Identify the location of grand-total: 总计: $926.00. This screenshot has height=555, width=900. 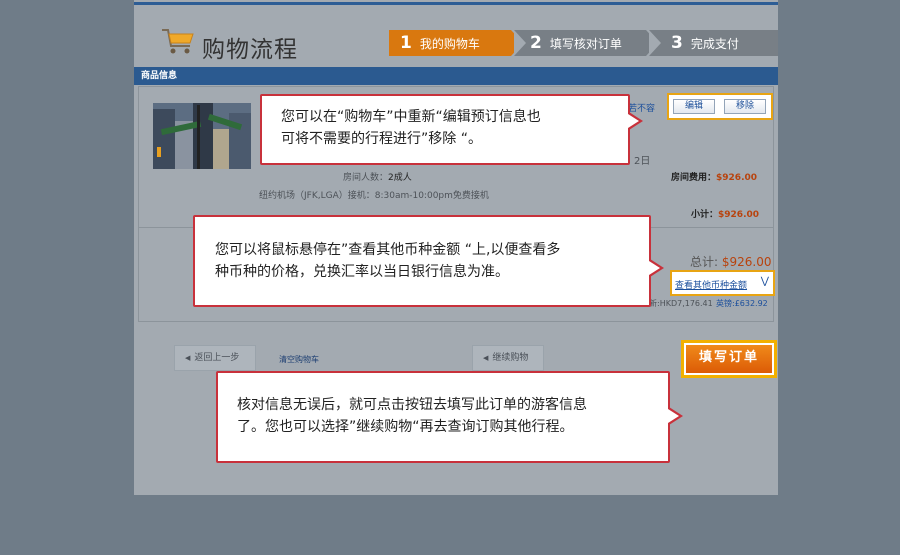
(731, 261).